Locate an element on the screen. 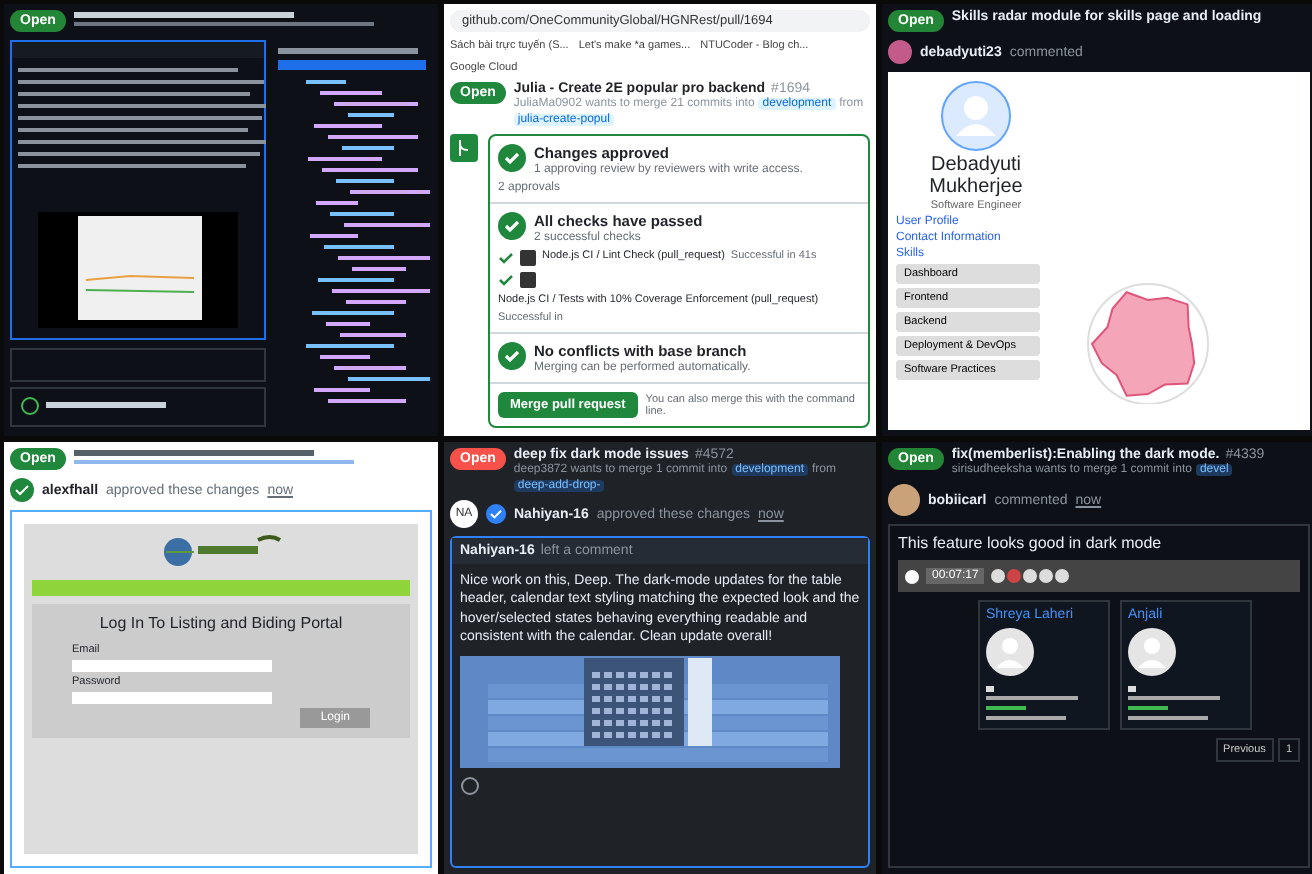 Image resolution: width=1312 pixels, height=874 pixels. alarm-clock-icon is located at coordinates (912, 576).